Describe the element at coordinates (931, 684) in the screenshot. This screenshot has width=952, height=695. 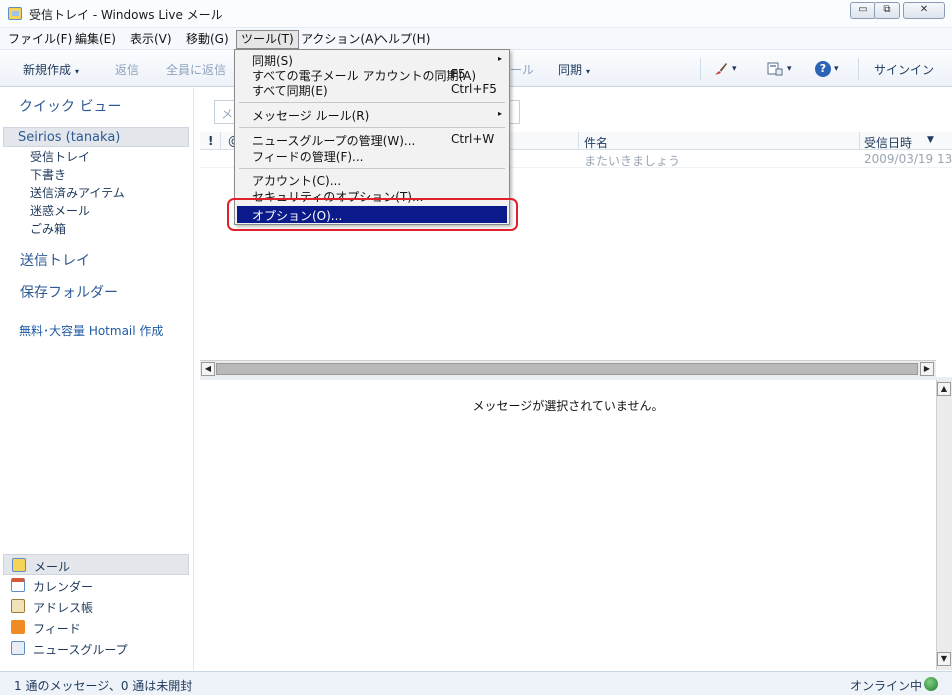
I see `globe-icon` at that location.